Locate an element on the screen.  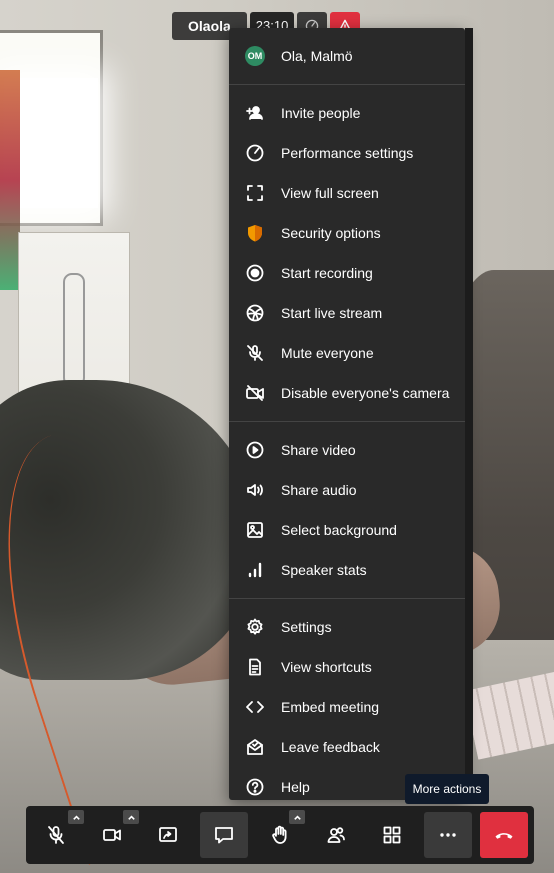
menu-item-start-live-stream: Start live stream is located at coordinates (347, 313).